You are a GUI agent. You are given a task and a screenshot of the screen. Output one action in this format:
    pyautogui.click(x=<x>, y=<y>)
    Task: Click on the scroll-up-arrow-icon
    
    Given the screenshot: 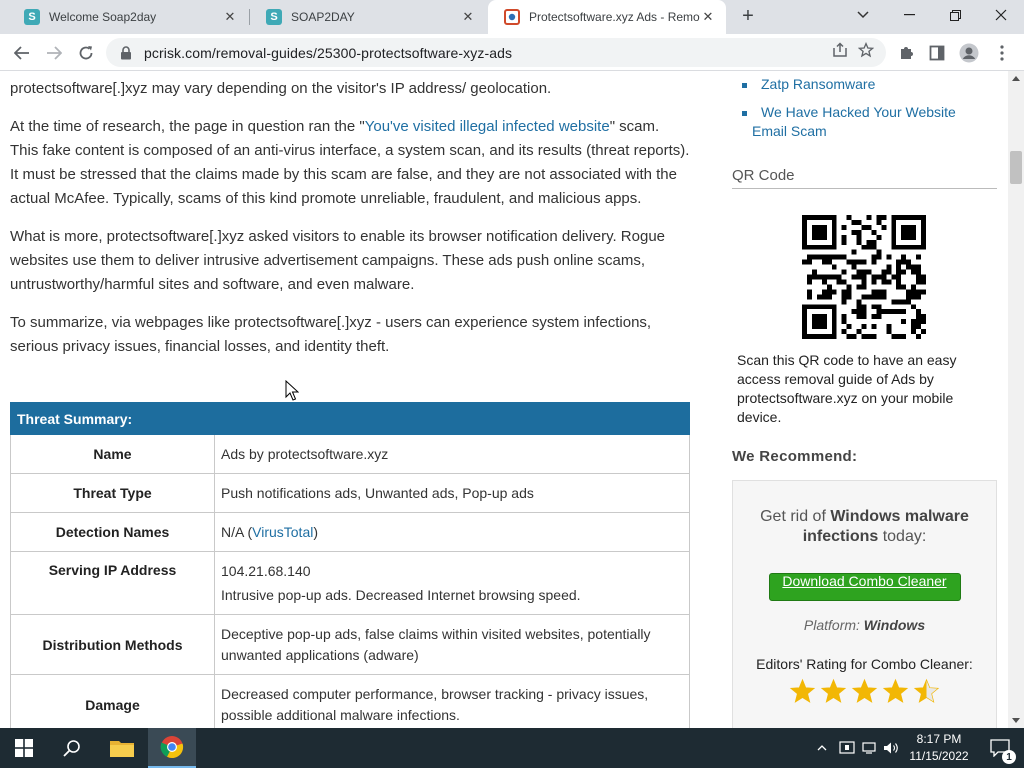 What is the action you would take?
    pyautogui.click(x=1016, y=79)
    